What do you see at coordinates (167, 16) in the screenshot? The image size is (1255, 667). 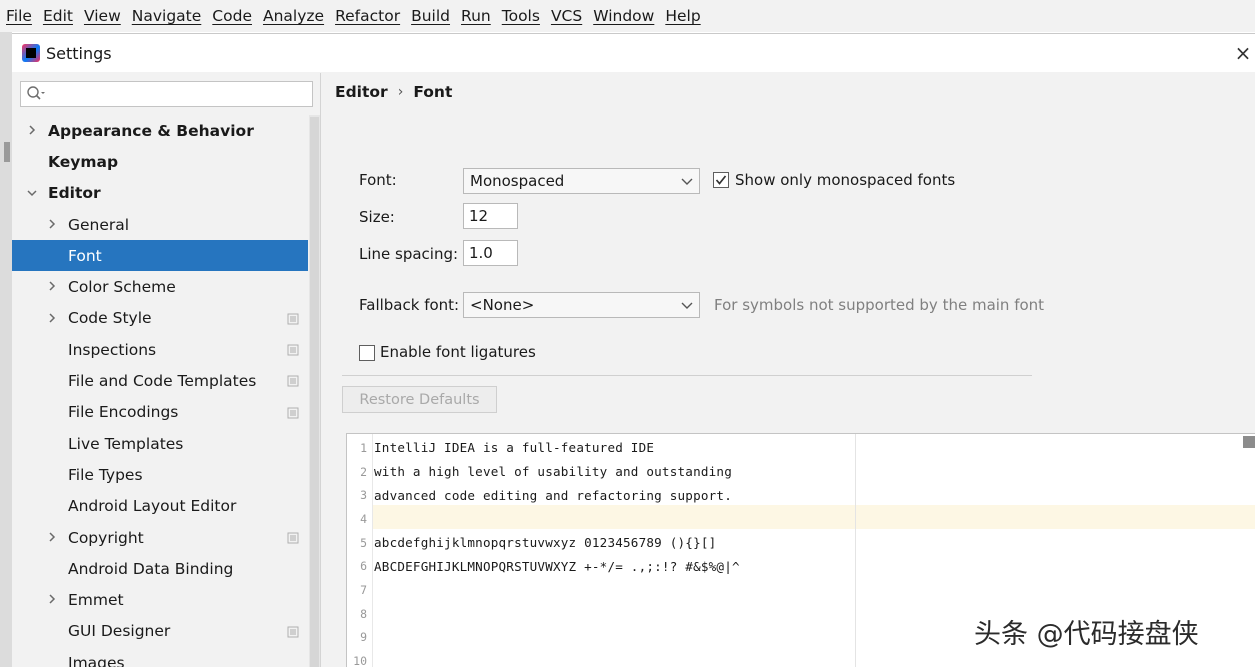 I see `menu-item: Navigate` at bounding box center [167, 16].